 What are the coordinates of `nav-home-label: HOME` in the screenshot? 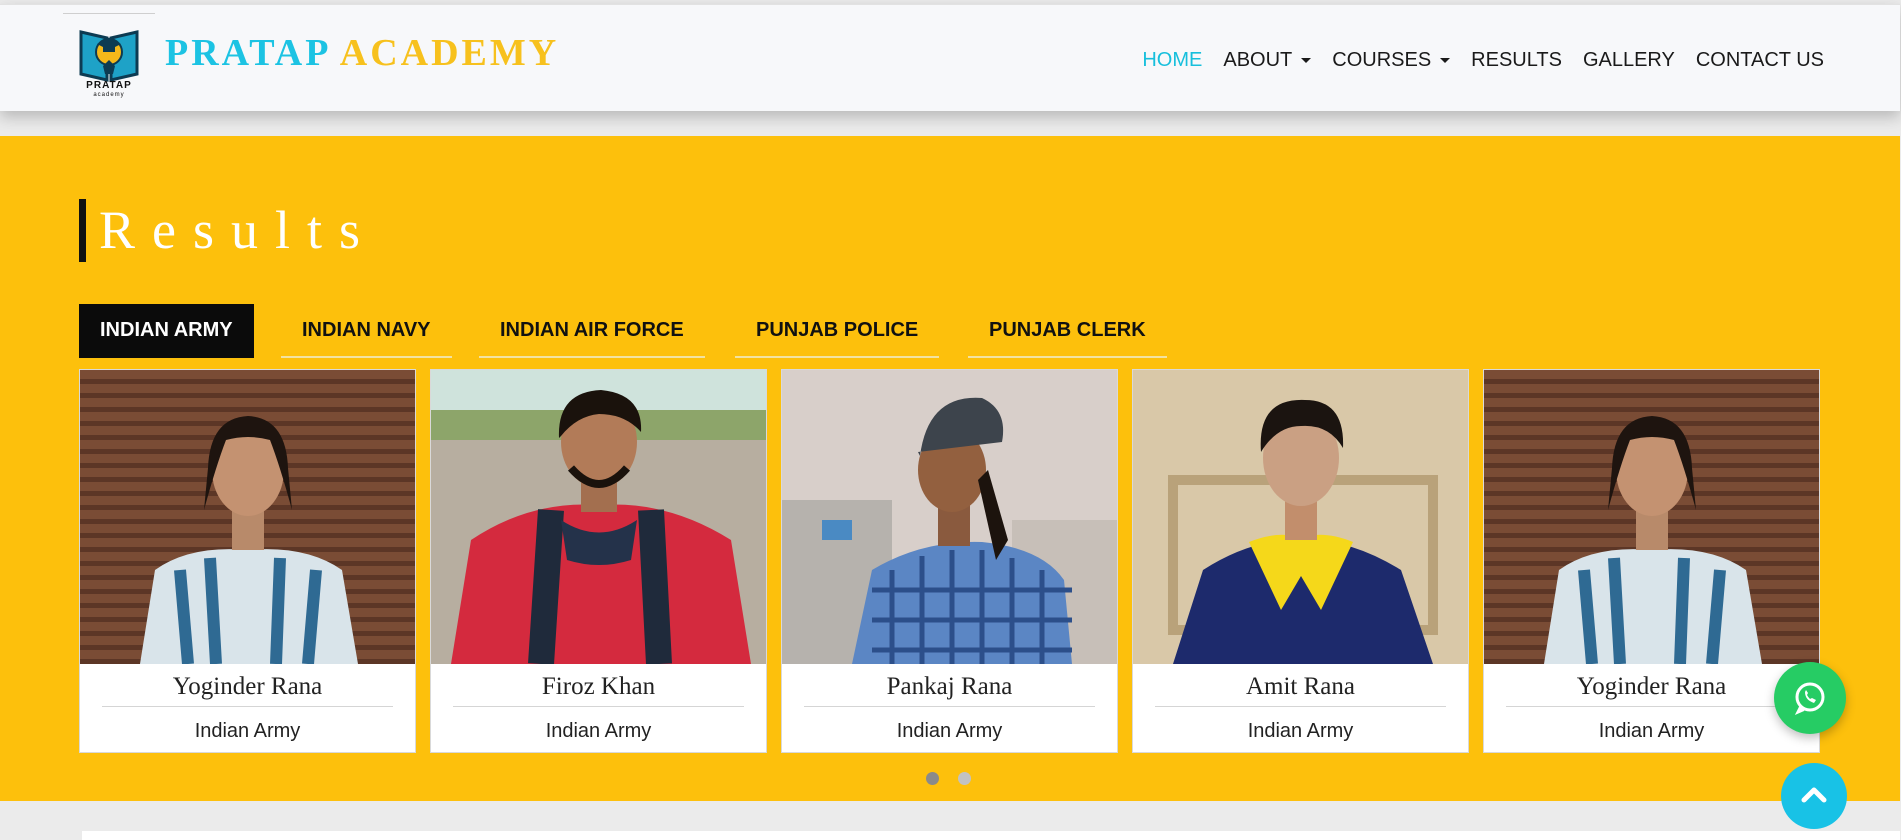 It's located at (1172, 60).